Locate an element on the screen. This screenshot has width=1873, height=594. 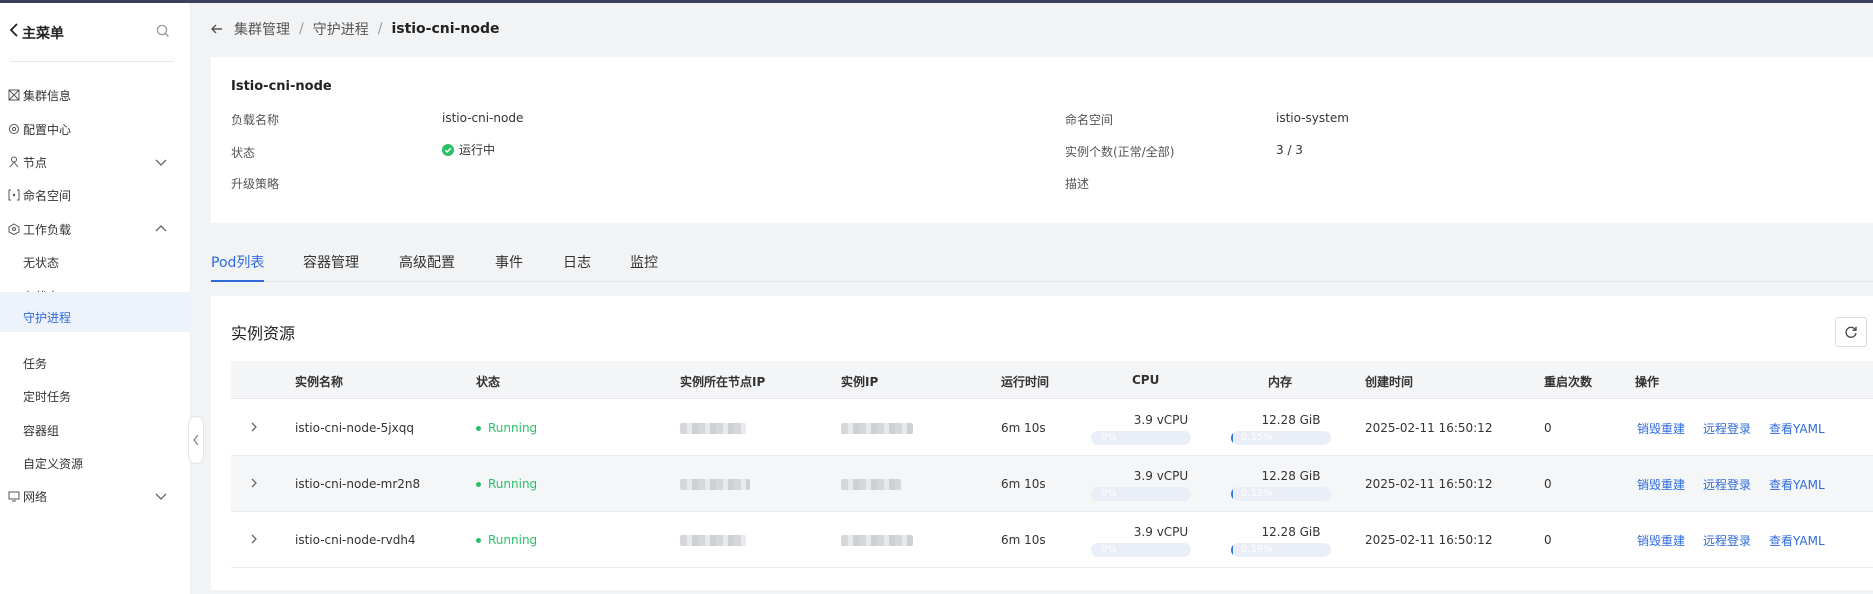
sidebar-item-label: 工作负载 is located at coordinates (47, 230).